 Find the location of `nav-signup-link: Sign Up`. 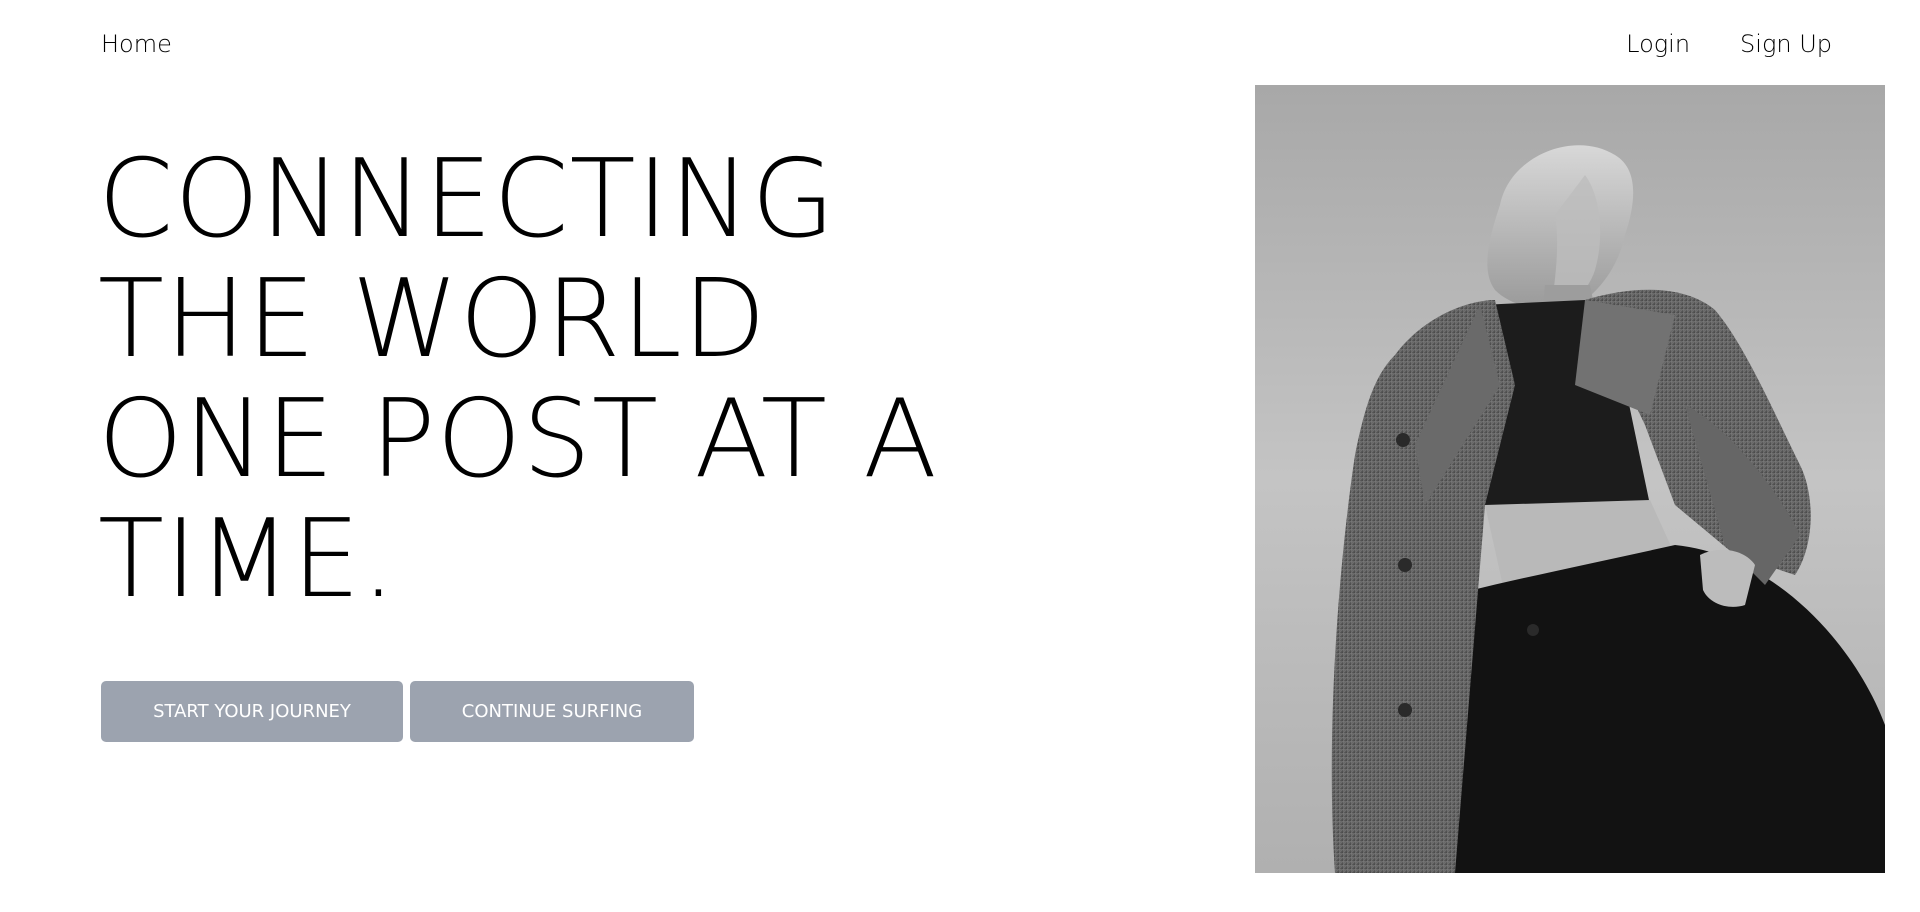

nav-signup-link: Sign Up is located at coordinates (1786, 44).